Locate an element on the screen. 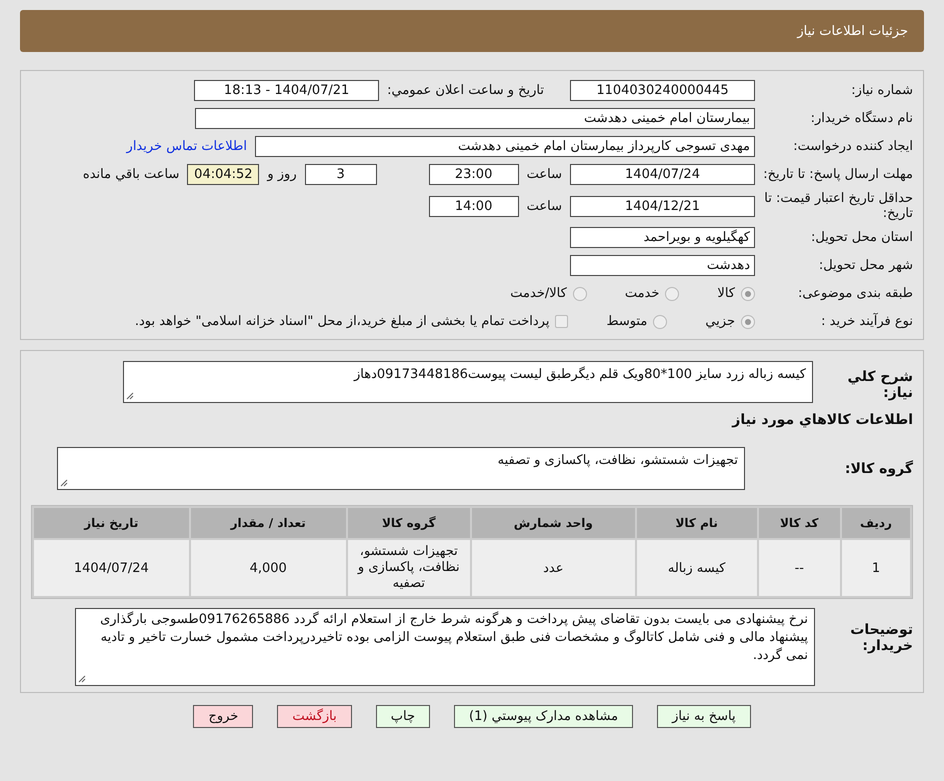  column-header: تعداد / مقدار is located at coordinates (268, 523).